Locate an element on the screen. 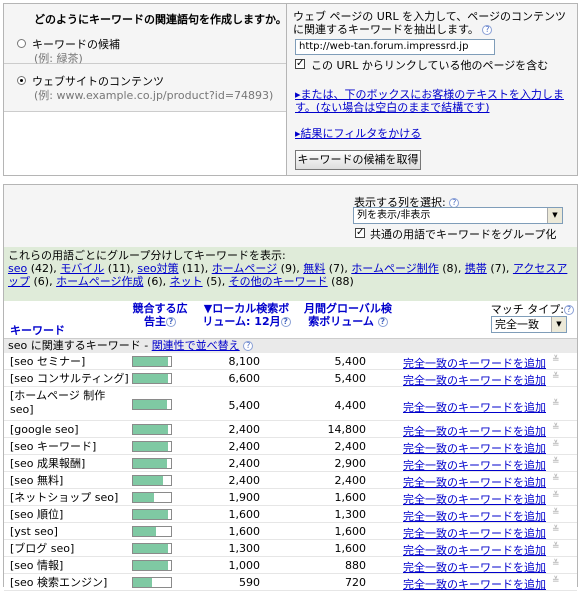  match-type-select: 完全一致 ▼ is located at coordinates (529, 324).